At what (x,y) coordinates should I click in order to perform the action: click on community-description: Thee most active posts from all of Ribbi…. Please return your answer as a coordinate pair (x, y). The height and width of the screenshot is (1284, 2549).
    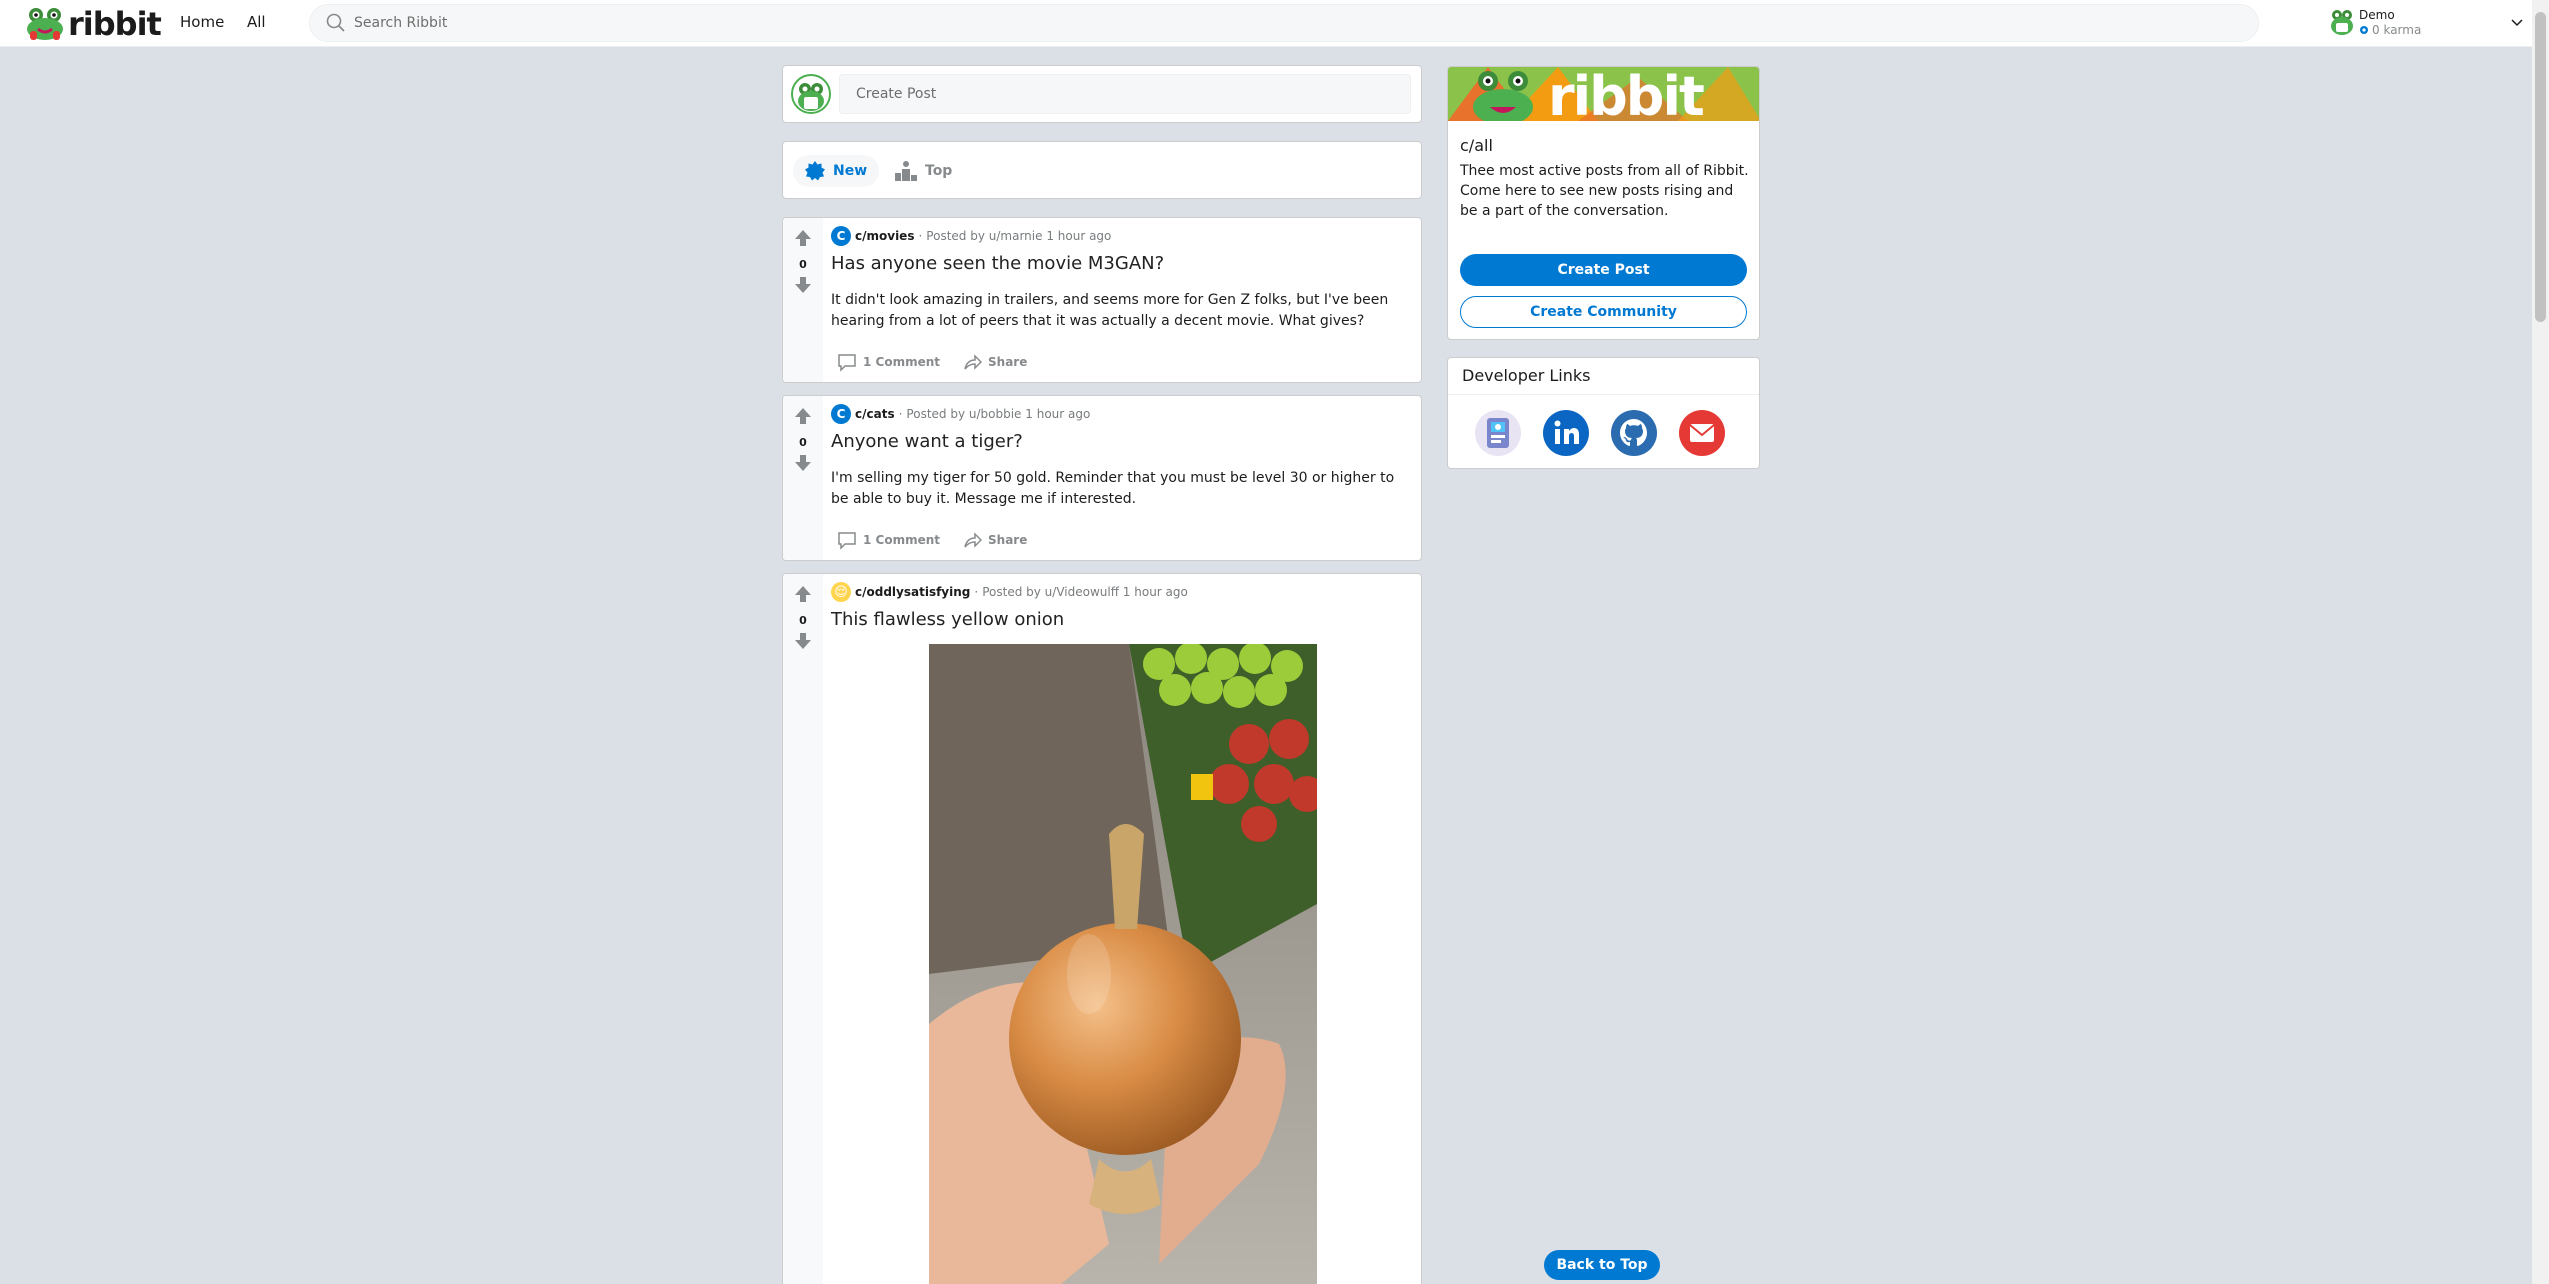
    Looking at the image, I should click on (1604, 191).